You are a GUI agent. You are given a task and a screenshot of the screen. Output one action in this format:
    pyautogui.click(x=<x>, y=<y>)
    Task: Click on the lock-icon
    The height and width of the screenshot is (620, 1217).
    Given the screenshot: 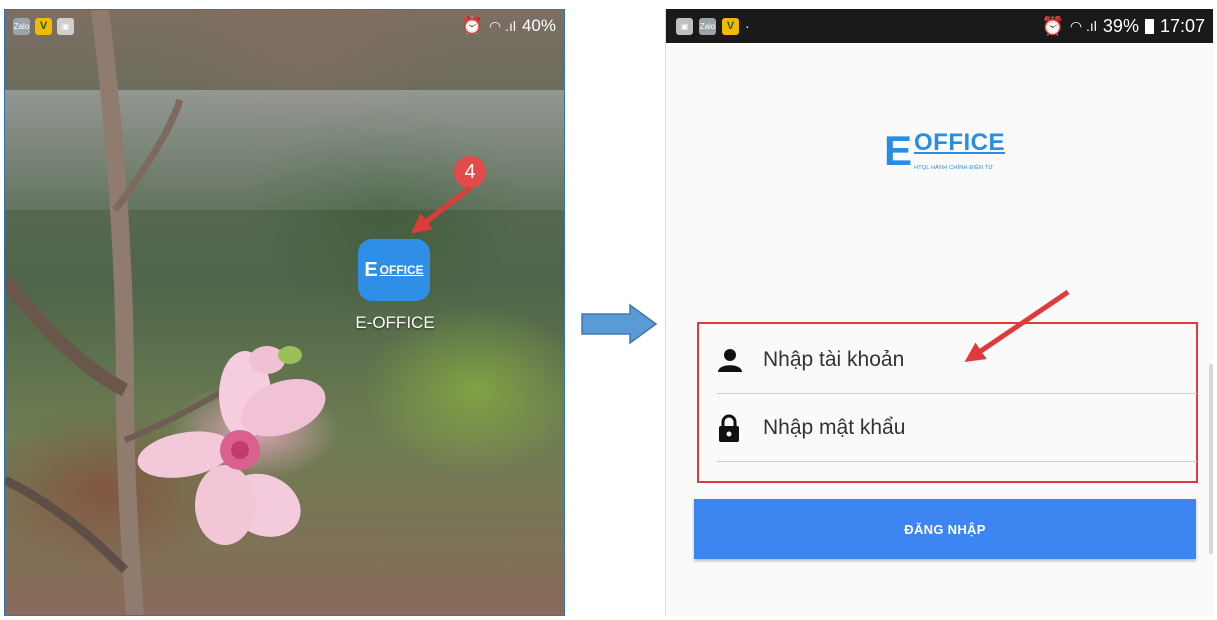 What is the action you would take?
    pyautogui.click(x=734, y=428)
    